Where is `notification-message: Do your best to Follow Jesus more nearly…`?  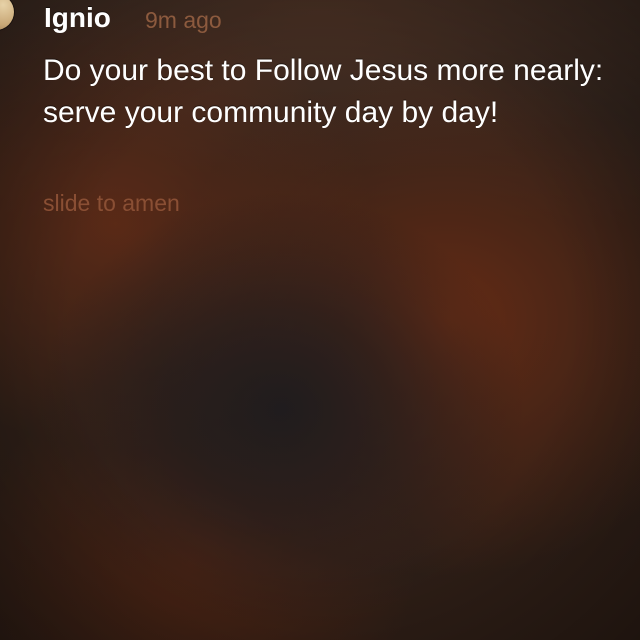
notification-message: Do your best to Follow Jesus more nearly… is located at coordinates (323, 91).